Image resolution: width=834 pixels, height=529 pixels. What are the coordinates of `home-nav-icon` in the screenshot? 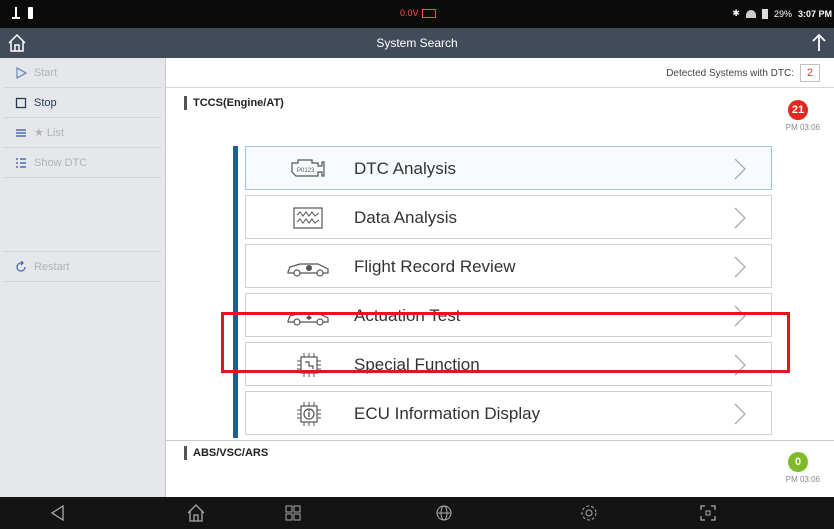 It's located at (196, 513).